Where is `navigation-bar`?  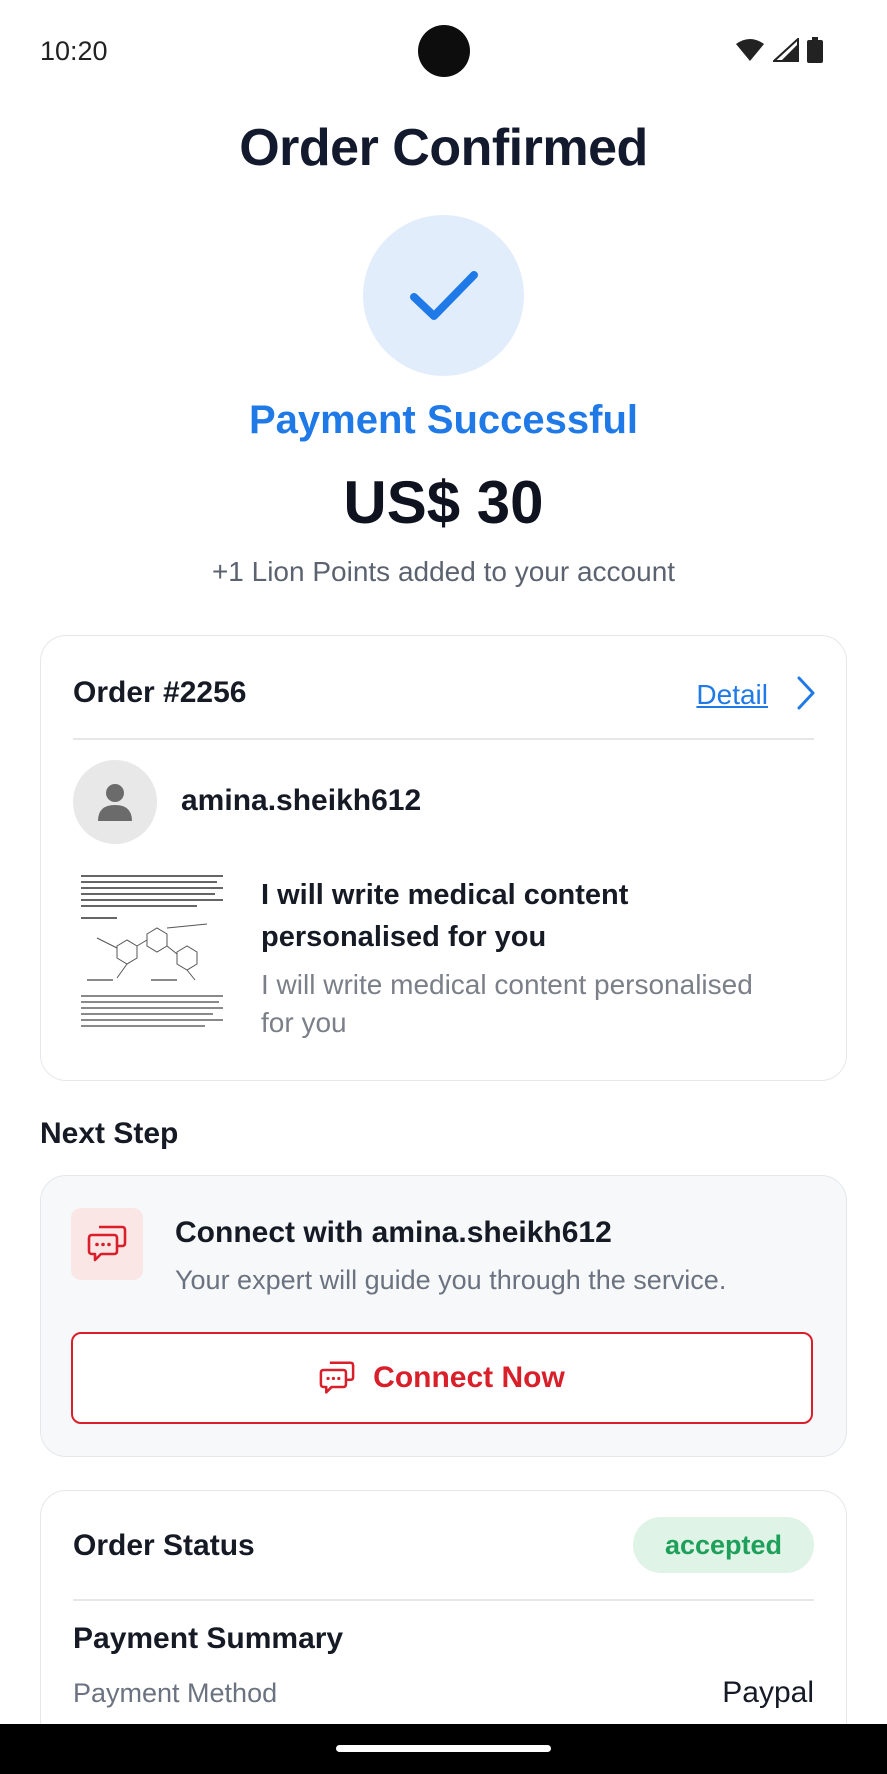 navigation-bar is located at coordinates (443, 1749).